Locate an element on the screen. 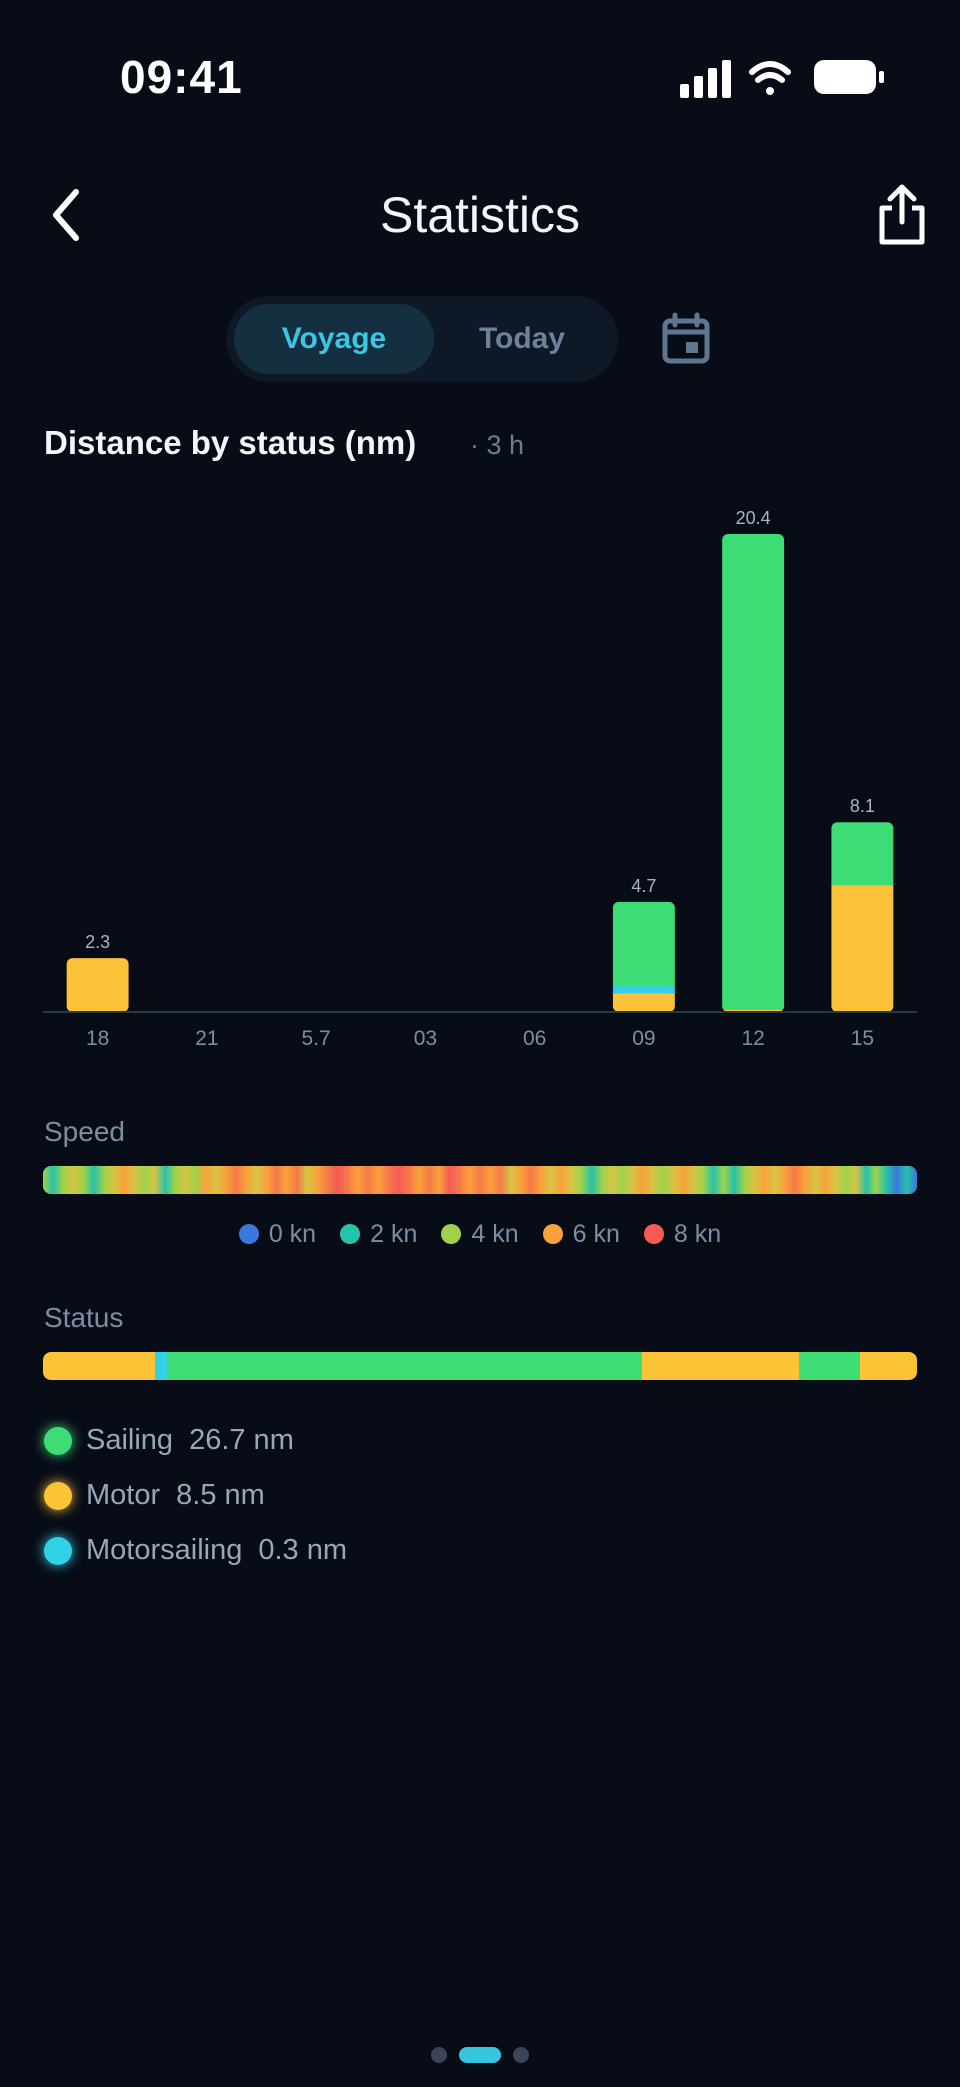  chart-interval-label: · 3 h is located at coordinates (497, 445).